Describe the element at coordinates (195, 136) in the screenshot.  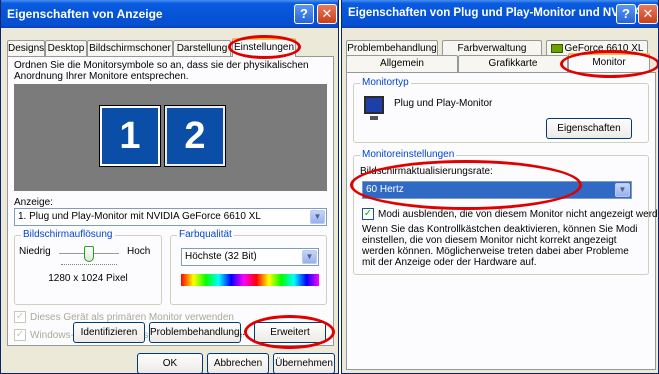
I see `monitor-2-icon: 2` at that location.